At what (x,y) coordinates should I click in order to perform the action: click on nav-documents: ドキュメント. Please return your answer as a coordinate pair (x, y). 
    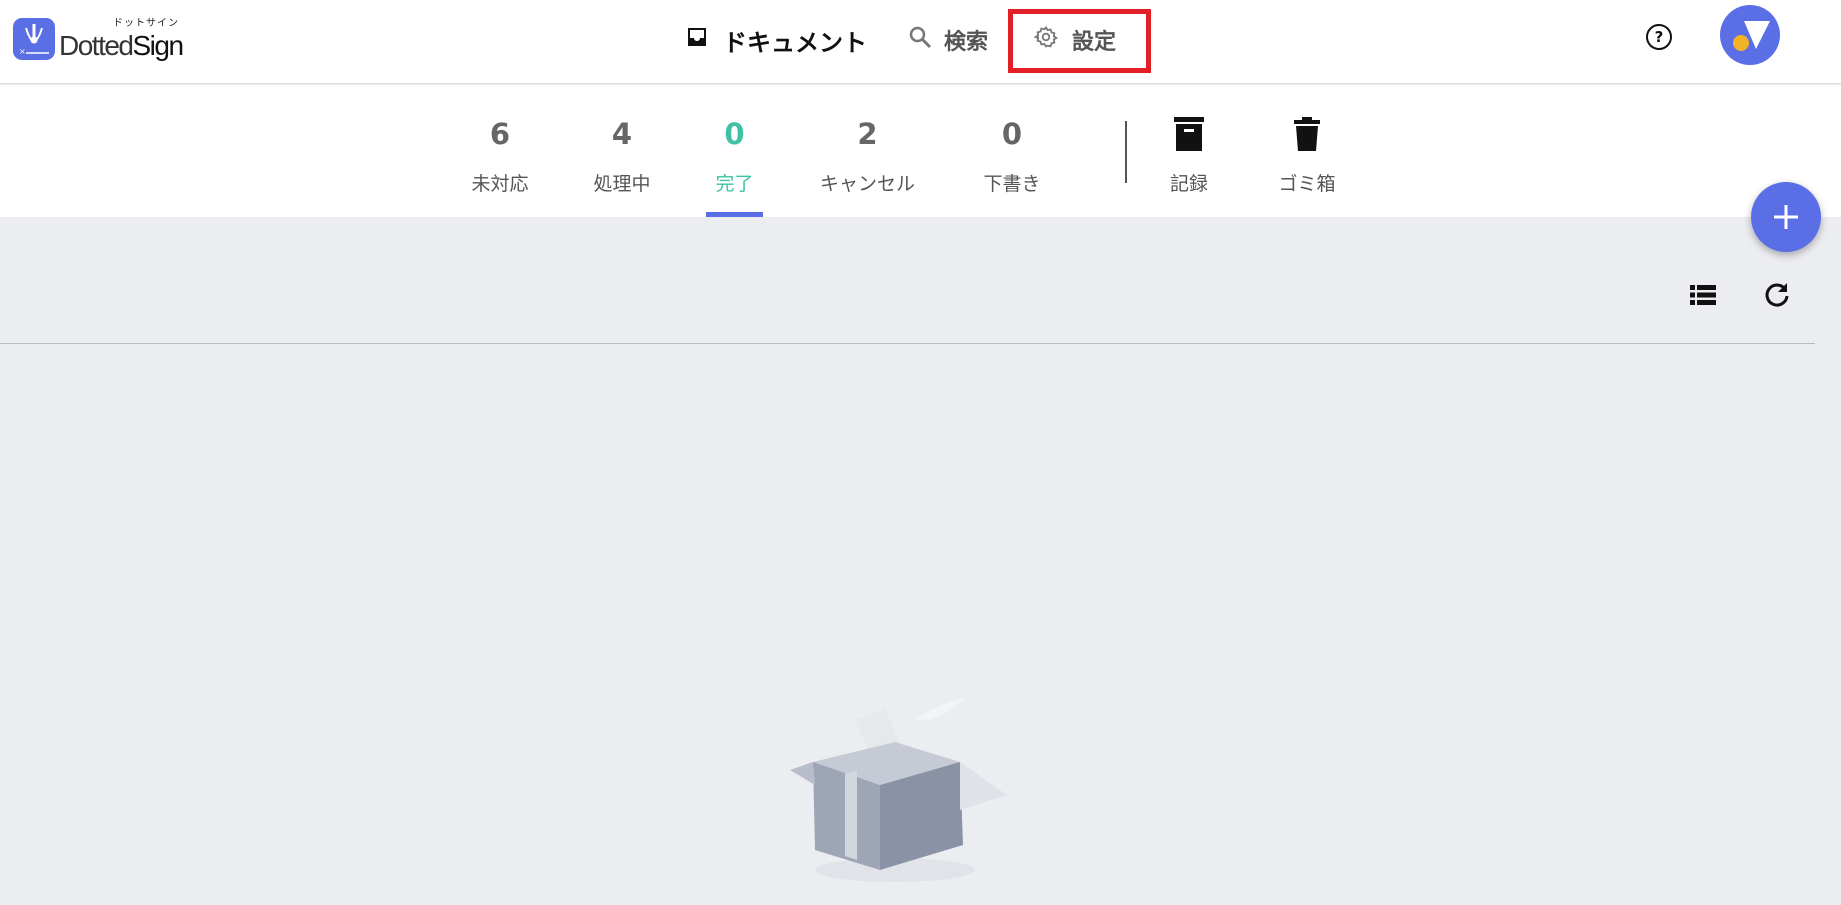
    Looking at the image, I should click on (776, 40).